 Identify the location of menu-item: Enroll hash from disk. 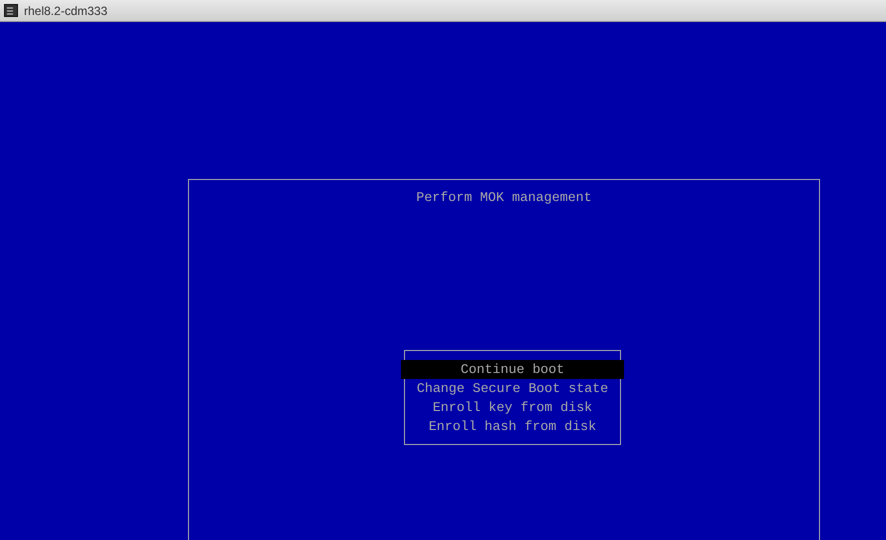
(512, 426).